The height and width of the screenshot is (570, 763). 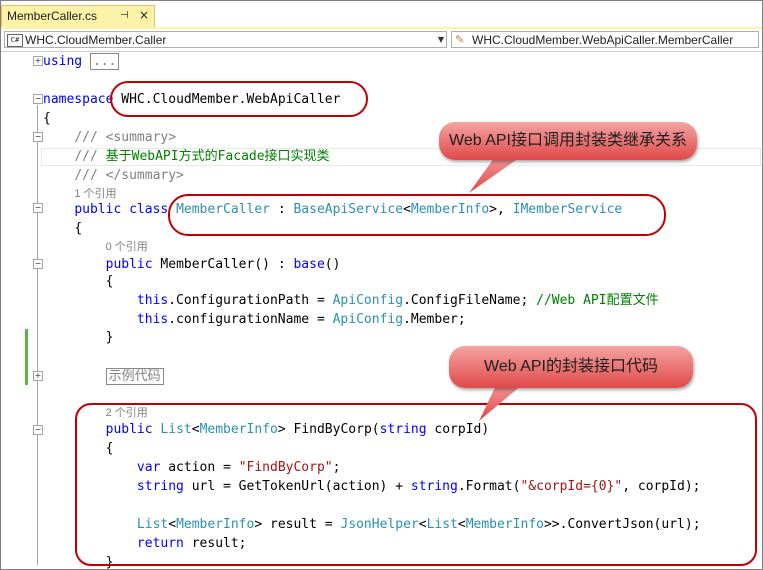 What do you see at coordinates (568, 141) in the screenshot?
I see `annotation-bubble-inheritance: Web API接口调用封装类继承关系` at bounding box center [568, 141].